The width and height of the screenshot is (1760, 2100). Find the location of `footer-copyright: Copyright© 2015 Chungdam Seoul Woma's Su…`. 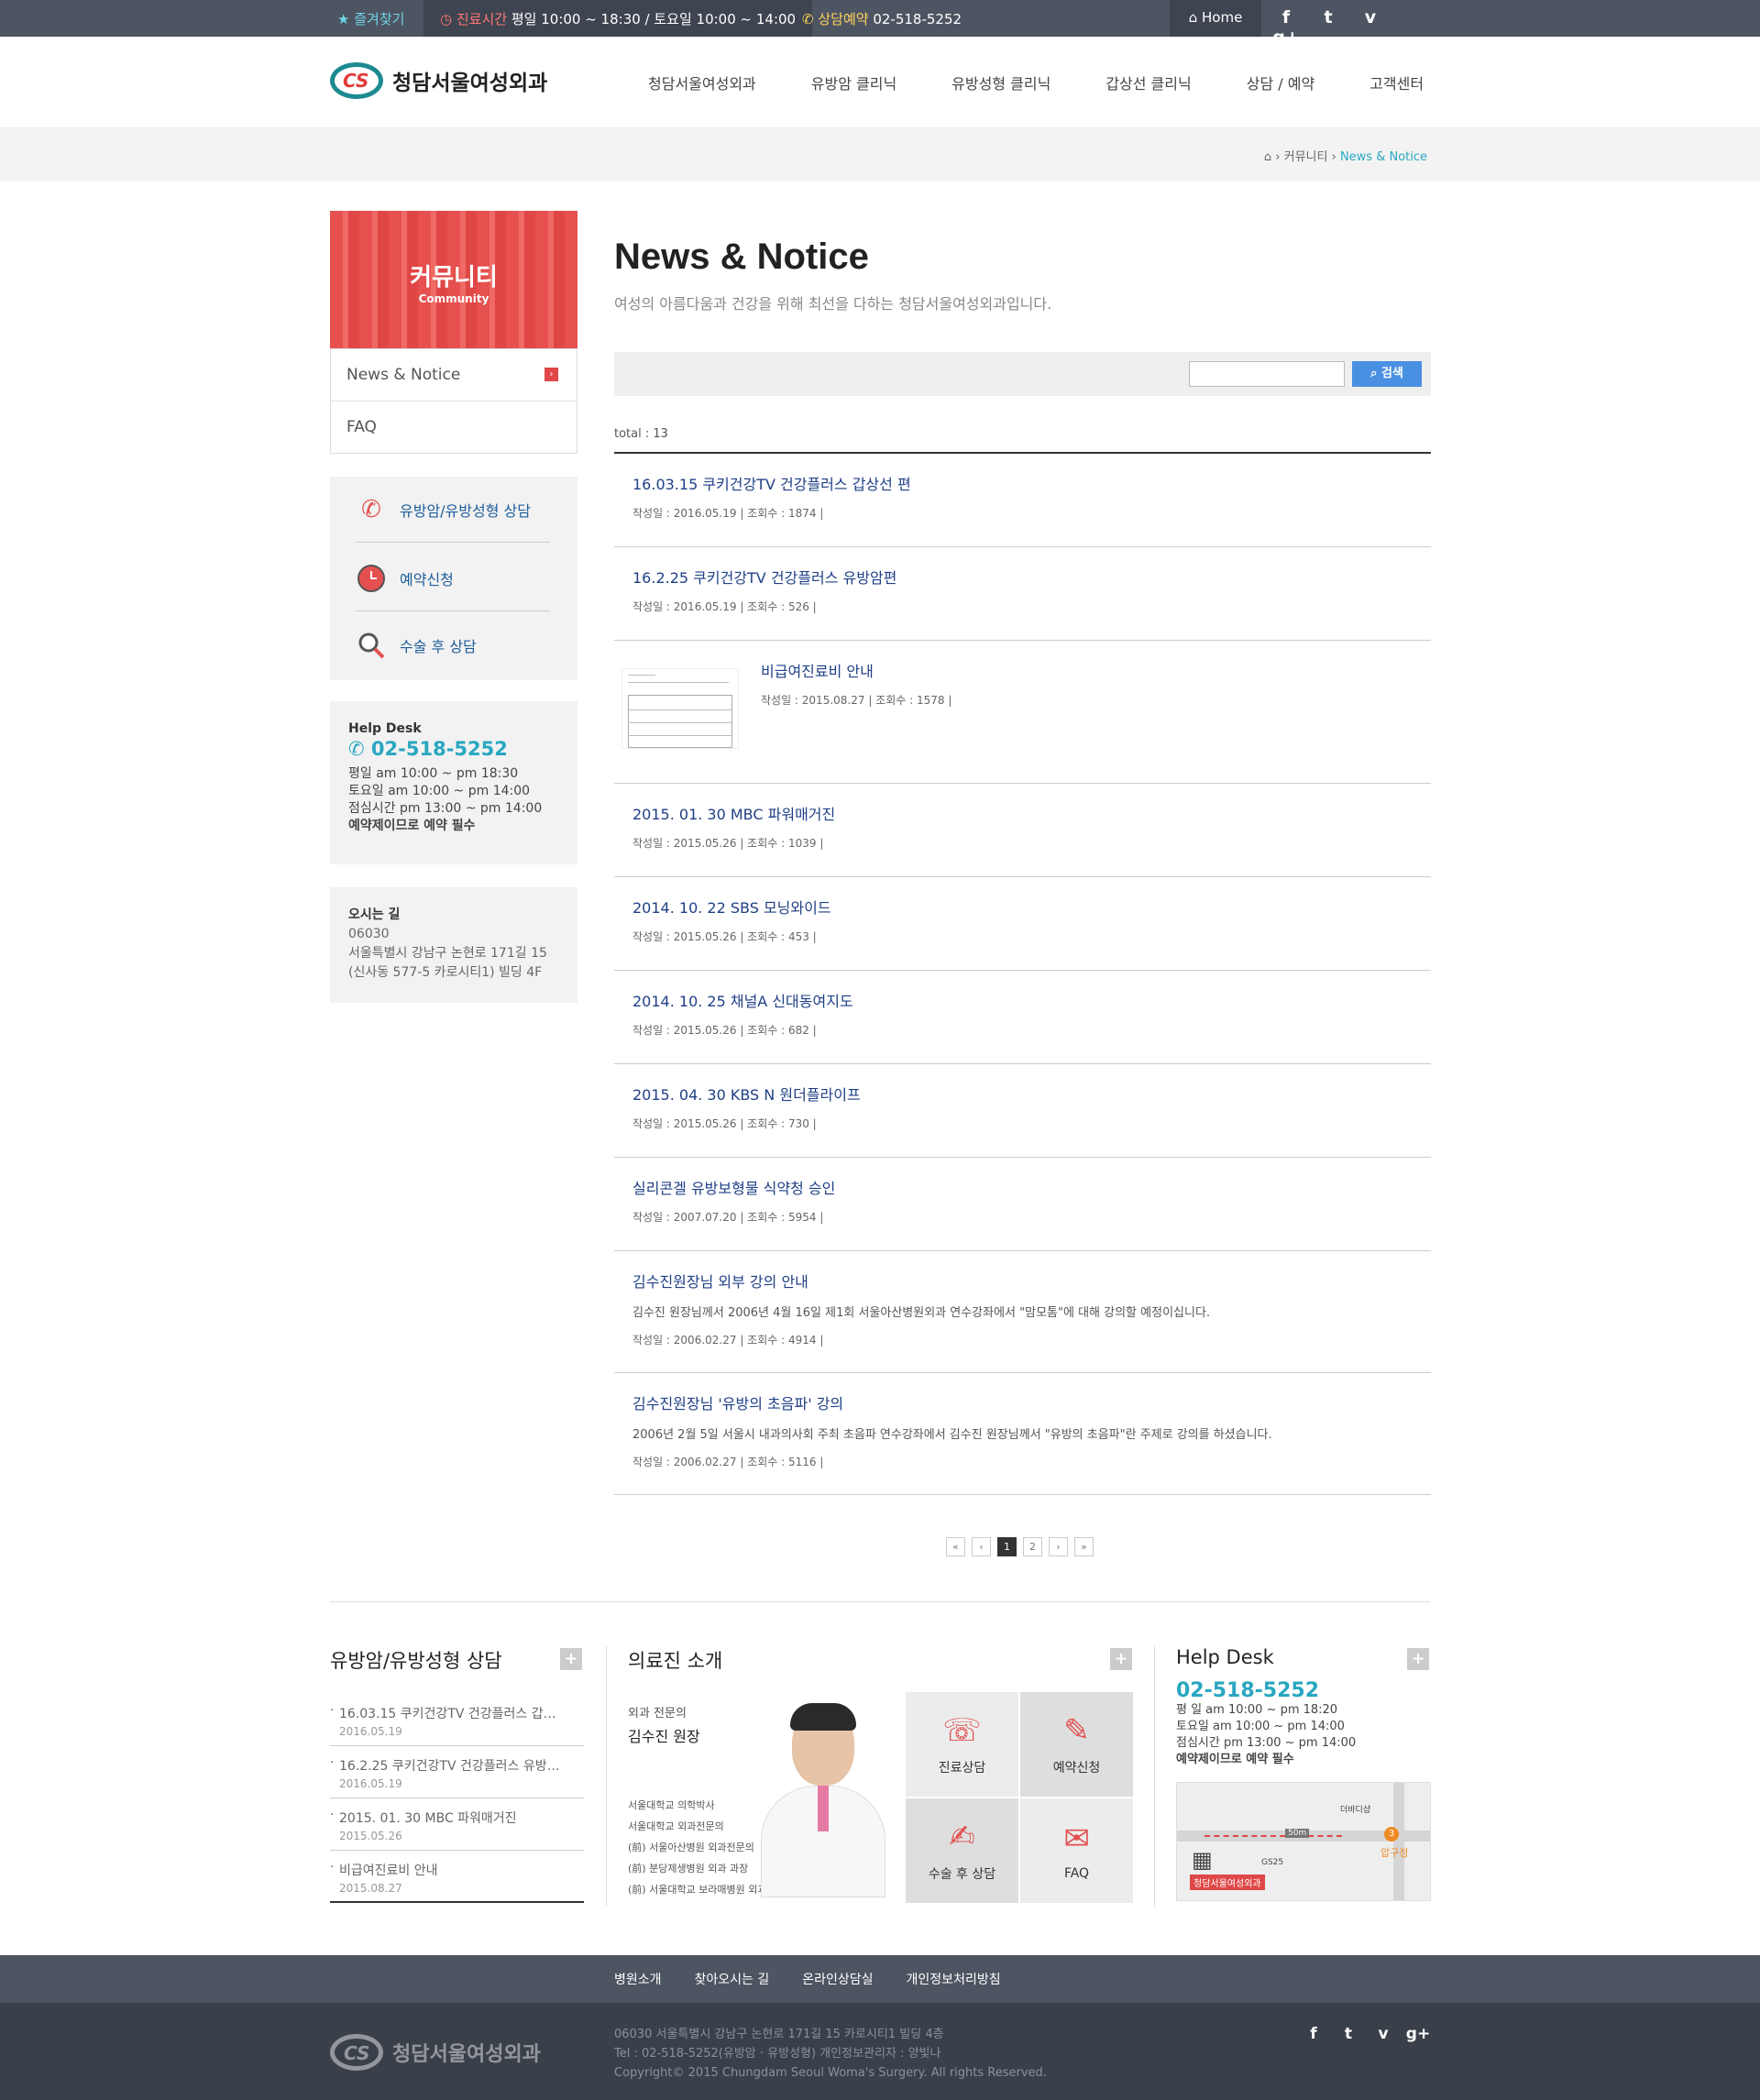

footer-copyright: Copyright© 2015 Chungdam Seoul Woma's Su… is located at coordinates (830, 2073).